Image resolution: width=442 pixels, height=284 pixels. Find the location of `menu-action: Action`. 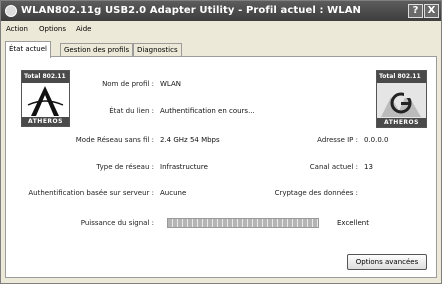

menu-action: Action is located at coordinates (17, 29).